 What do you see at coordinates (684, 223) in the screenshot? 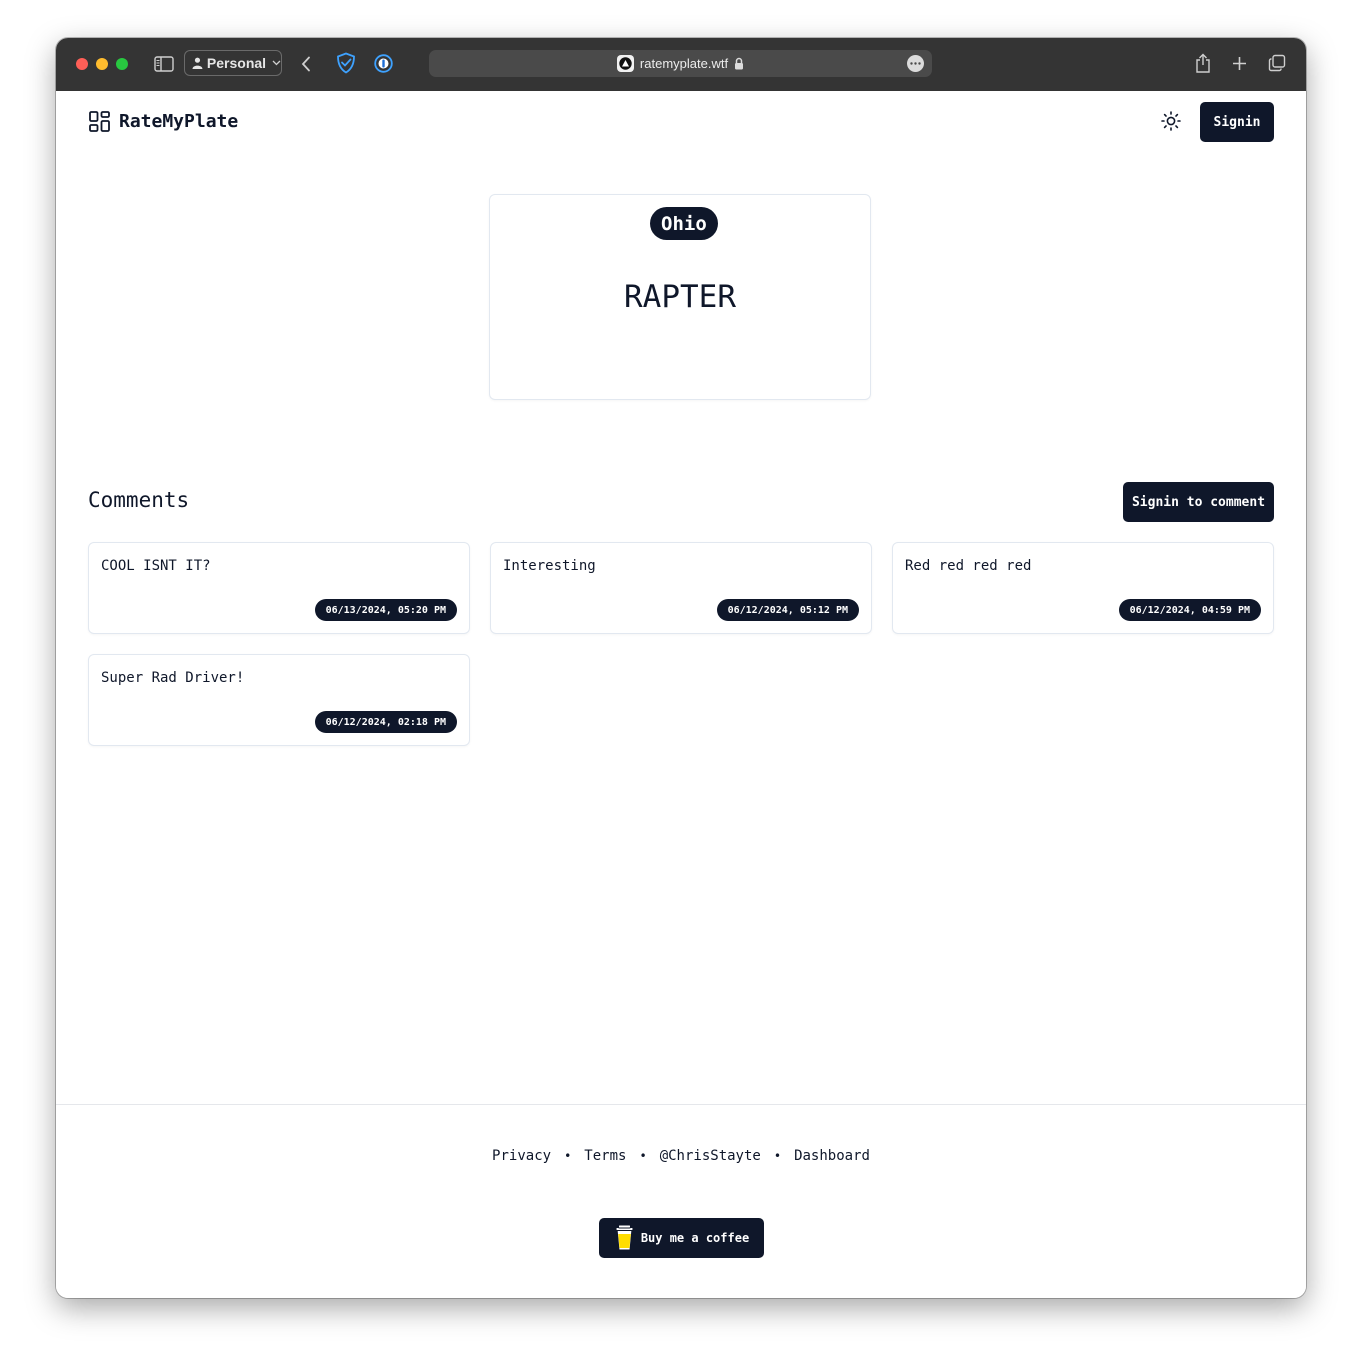
I see `state-badge: Ohio` at bounding box center [684, 223].